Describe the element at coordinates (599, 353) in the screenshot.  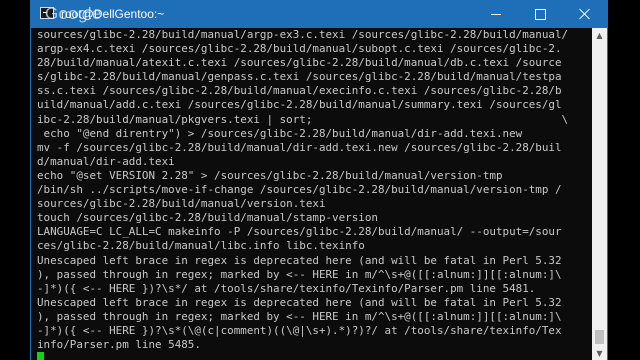
I see `scroll-down-arrow-icon: ▼` at that location.